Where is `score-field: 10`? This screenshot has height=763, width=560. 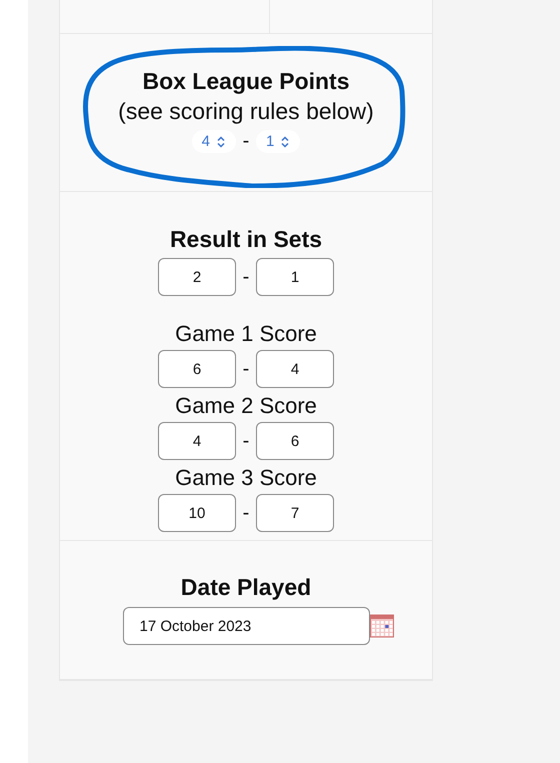 score-field: 10 is located at coordinates (197, 513).